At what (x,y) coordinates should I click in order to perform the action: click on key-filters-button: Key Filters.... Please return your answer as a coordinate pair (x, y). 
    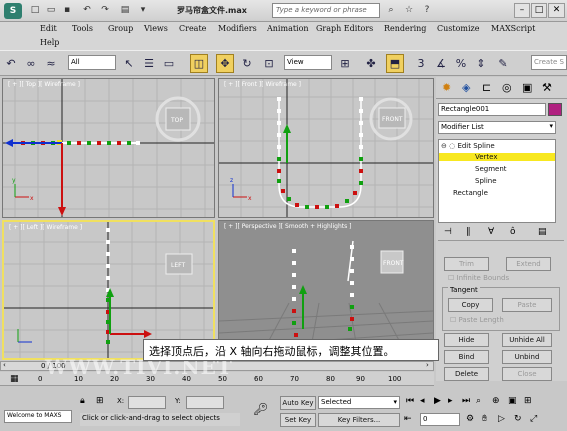
    Looking at the image, I should click on (359, 420).